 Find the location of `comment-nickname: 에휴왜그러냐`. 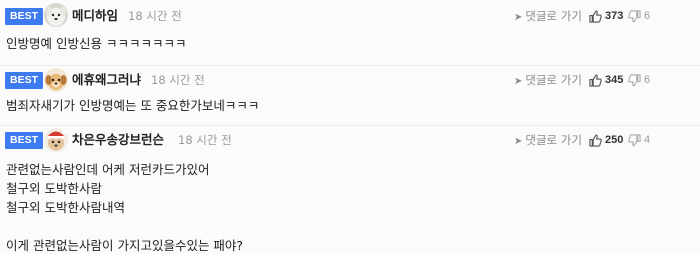

comment-nickname: 에휴왜그러냐 is located at coordinates (106, 80).